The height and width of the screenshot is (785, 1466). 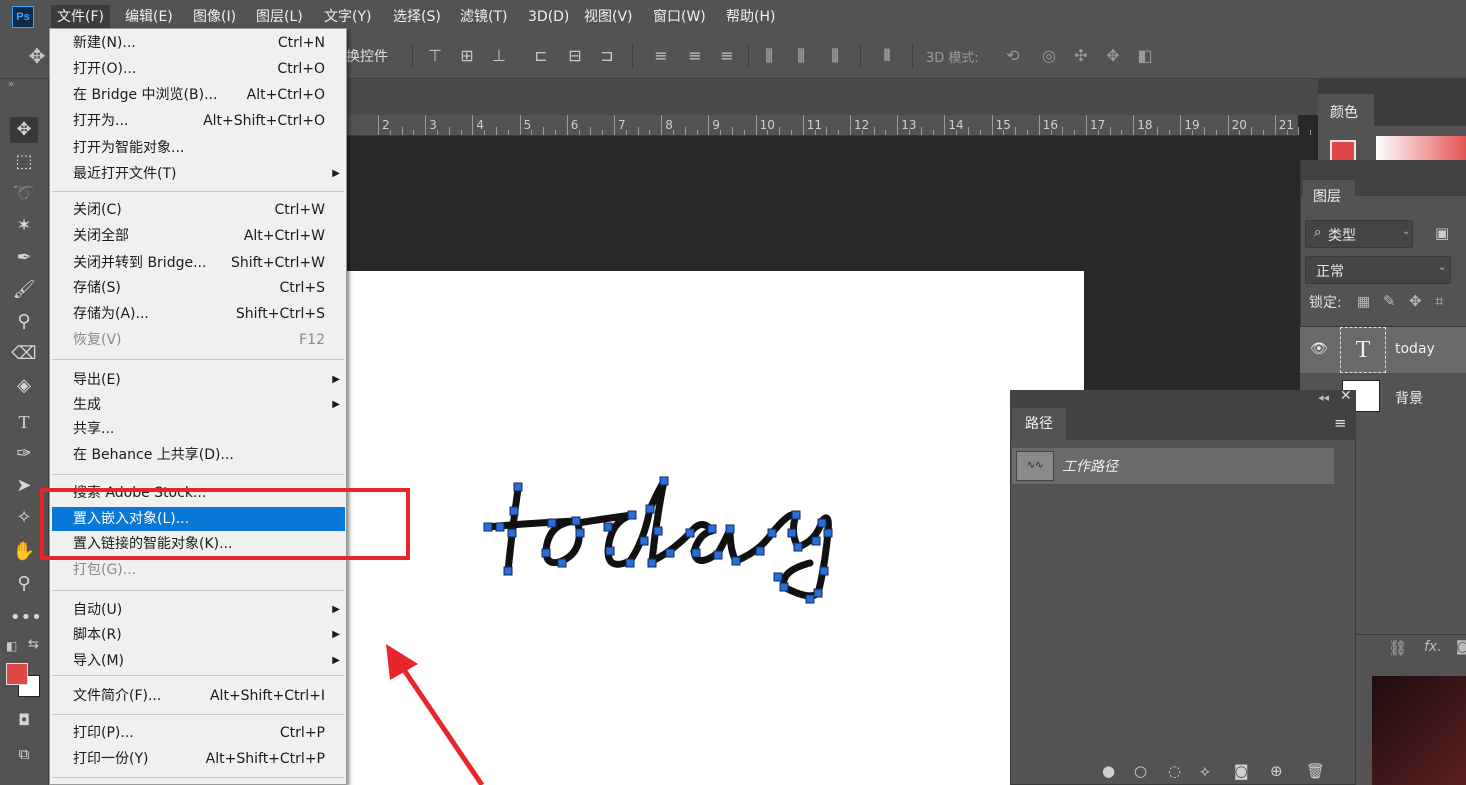 What do you see at coordinates (1346, 110) in the screenshot?
I see `color-tab: 颜色` at bounding box center [1346, 110].